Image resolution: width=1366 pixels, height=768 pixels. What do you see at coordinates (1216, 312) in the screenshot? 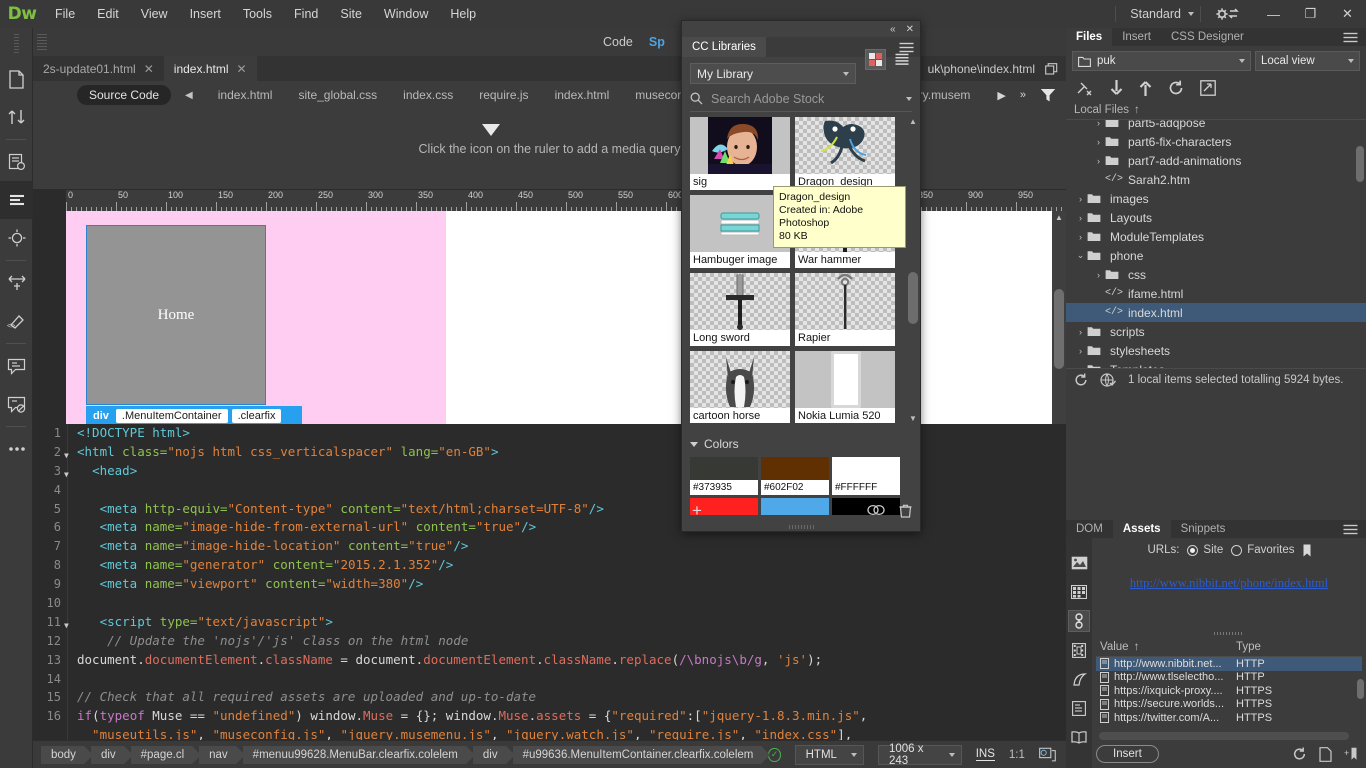
I see `file-tree-row: </> index.html` at bounding box center [1216, 312].